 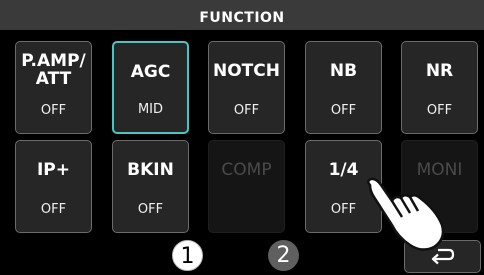 I want to click on agc-status: MID, so click(x=150, y=109).